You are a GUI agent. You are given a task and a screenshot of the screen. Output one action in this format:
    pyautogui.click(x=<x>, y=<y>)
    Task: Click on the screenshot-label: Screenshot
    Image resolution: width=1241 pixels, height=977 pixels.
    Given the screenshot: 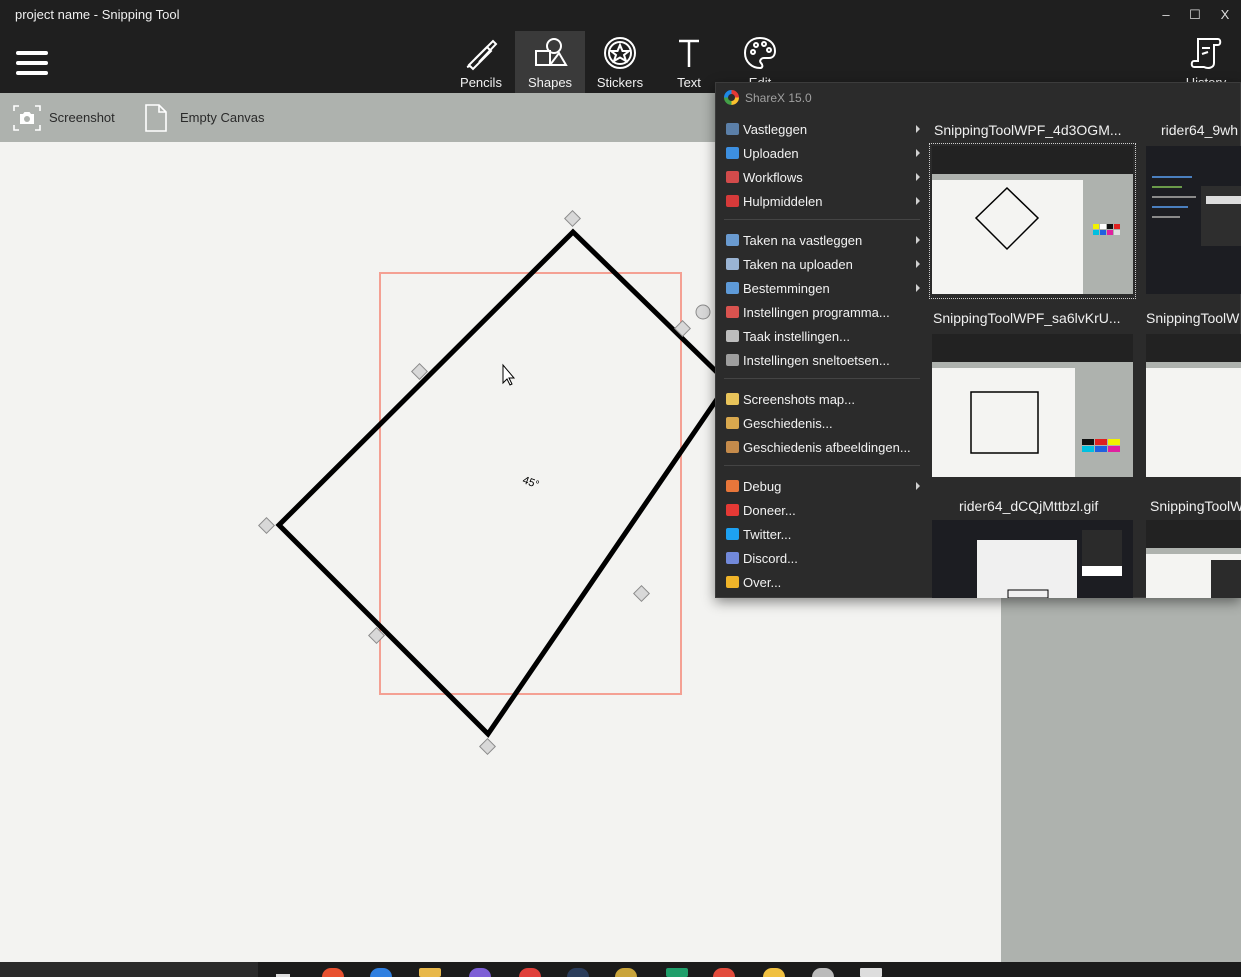 What is the action you would take?
    pyautogui.click(x=82, y=117)
    